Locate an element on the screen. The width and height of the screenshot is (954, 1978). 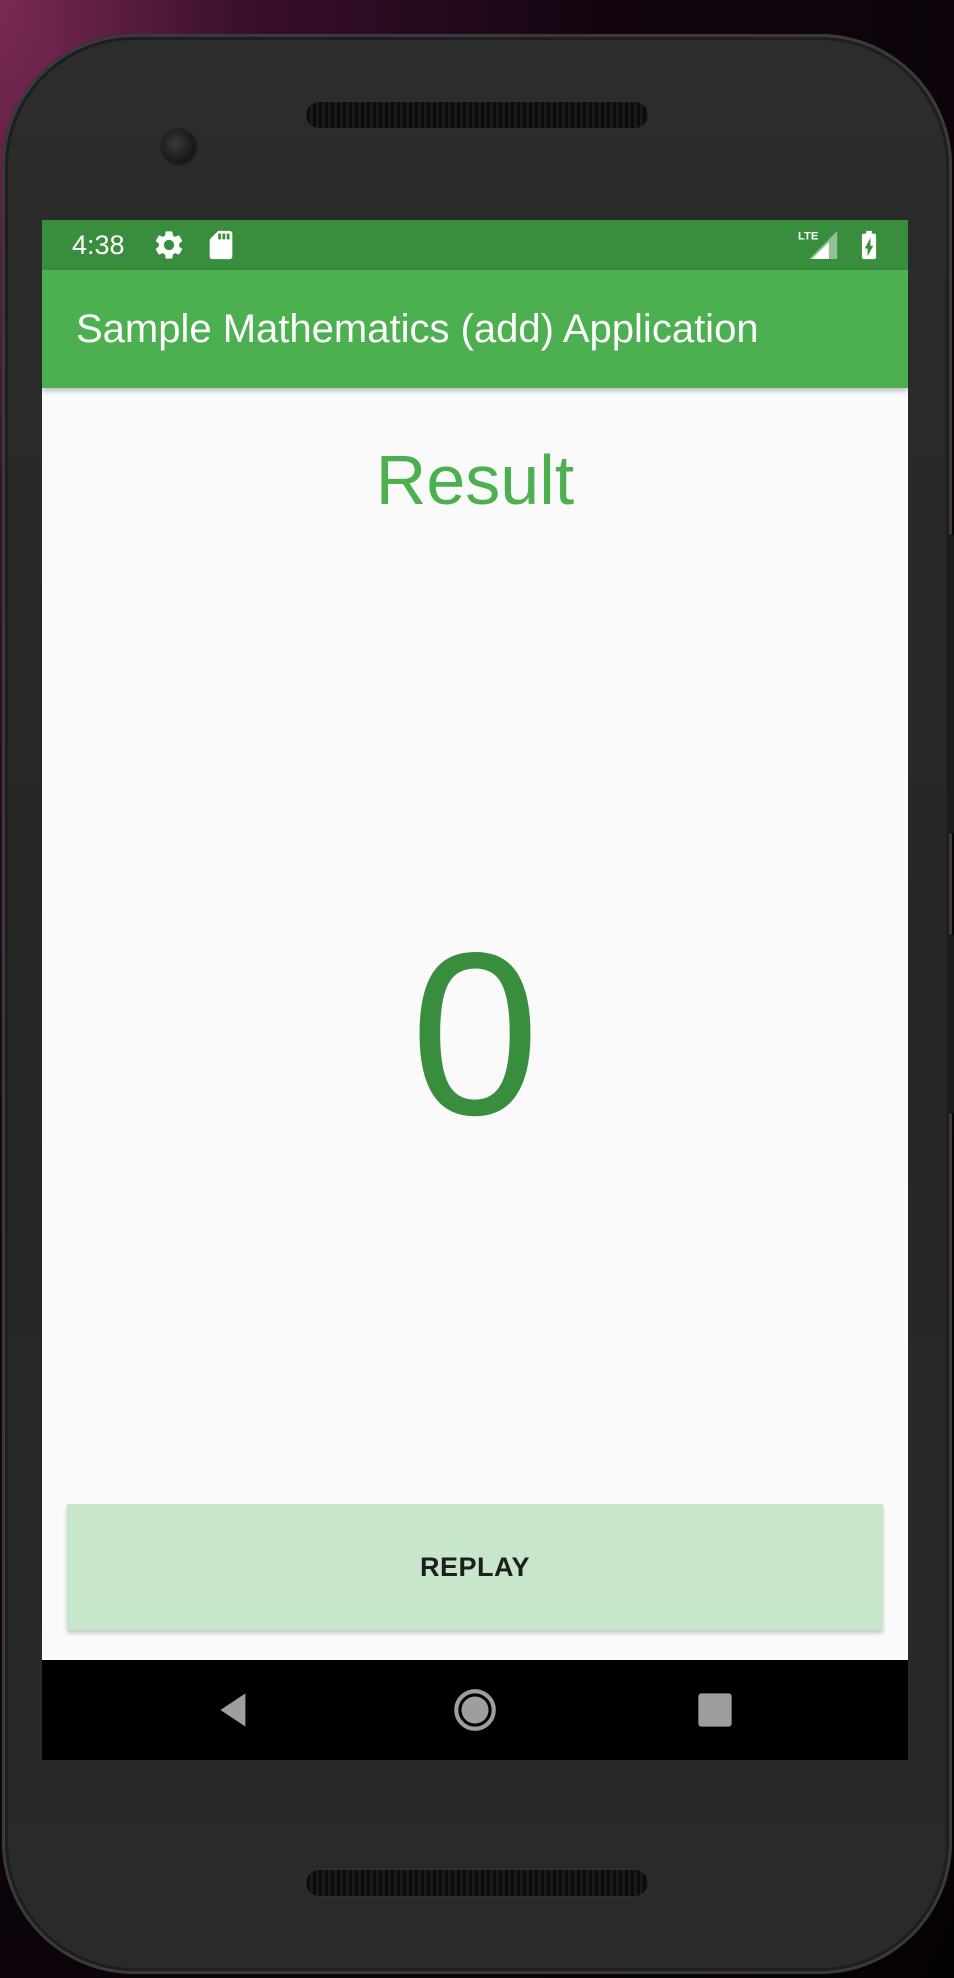
battery-charging-icon is located at coordinates (869, 245).